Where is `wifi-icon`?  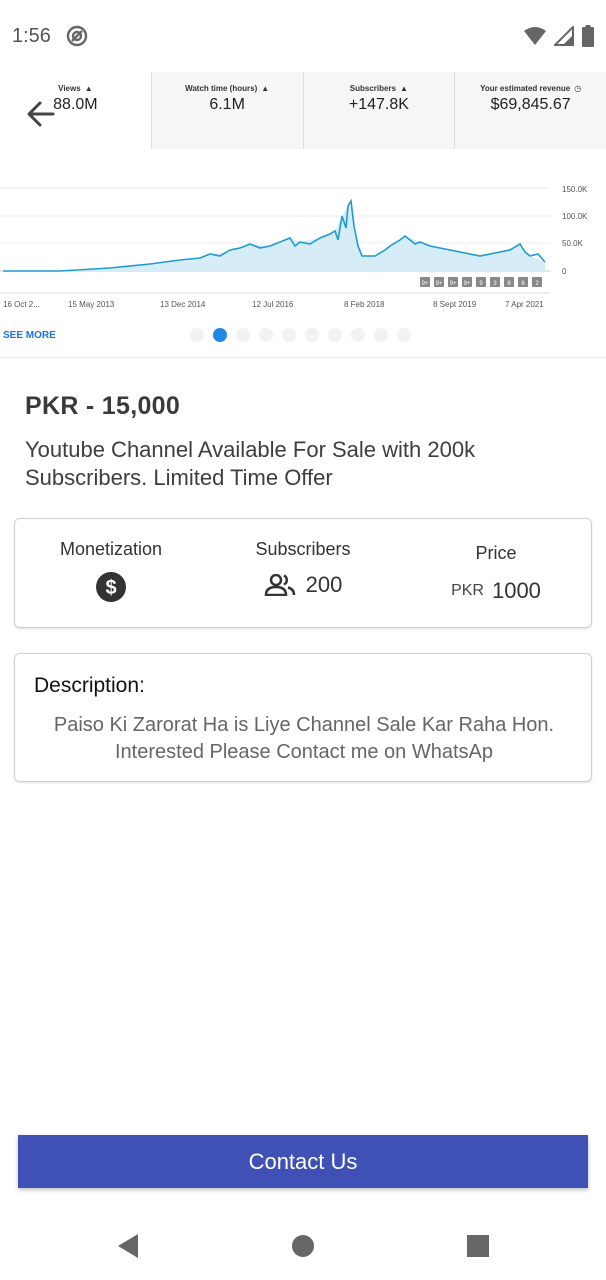 wifi-icon is located at coordinates (535, 36).